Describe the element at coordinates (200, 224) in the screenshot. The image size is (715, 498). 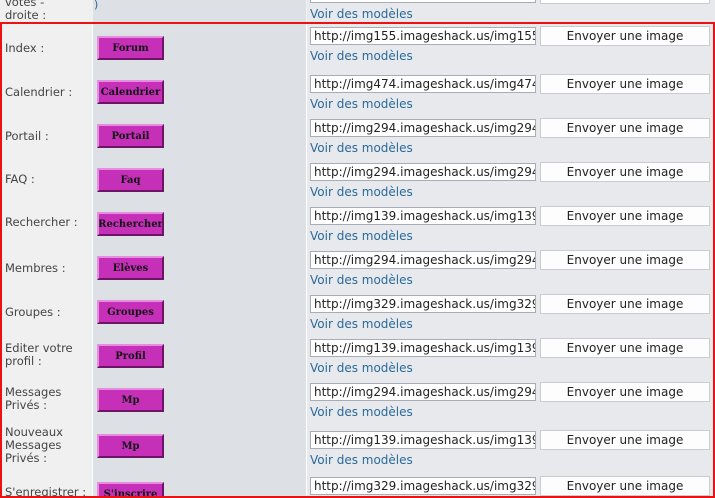
I see `row-button-cell: Rechercher` at that location.